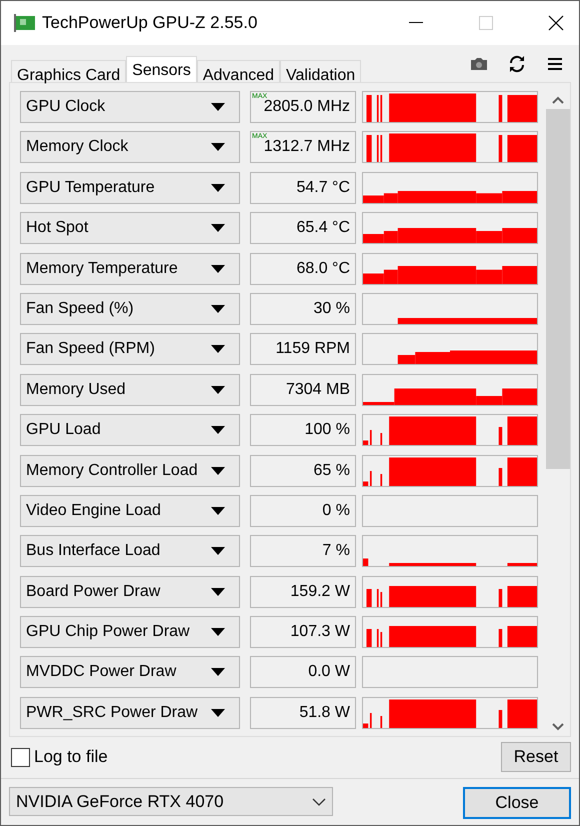  What do you see at coordinates (332, 309) in the screenshot?
I see `sensor-value: 30 %` at bounding box center [332, 309].